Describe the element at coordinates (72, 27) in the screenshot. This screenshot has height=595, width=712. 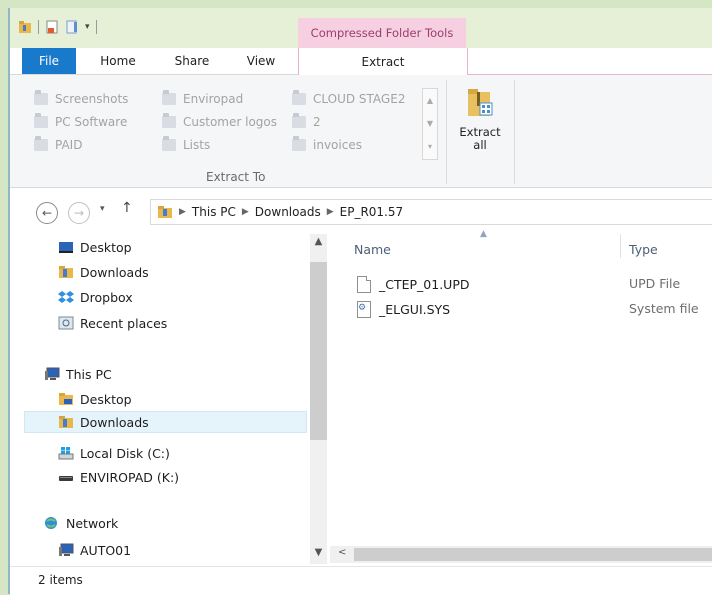
I see `new-folder-icon` at that location.